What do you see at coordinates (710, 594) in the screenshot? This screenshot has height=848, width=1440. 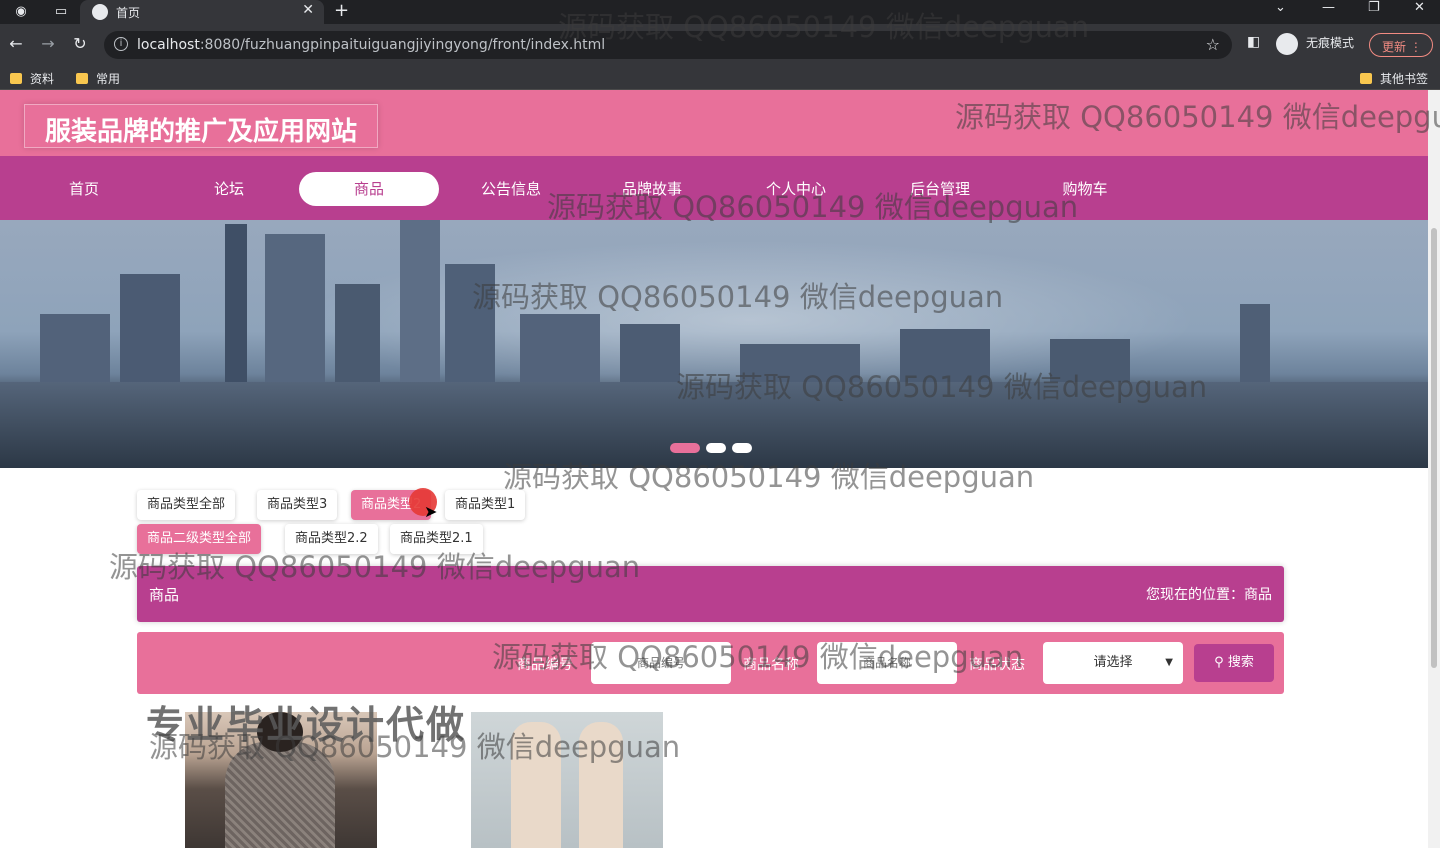 I see `location-bar: 商品 您现在的位置：商品` at bounding box center [710, 594].